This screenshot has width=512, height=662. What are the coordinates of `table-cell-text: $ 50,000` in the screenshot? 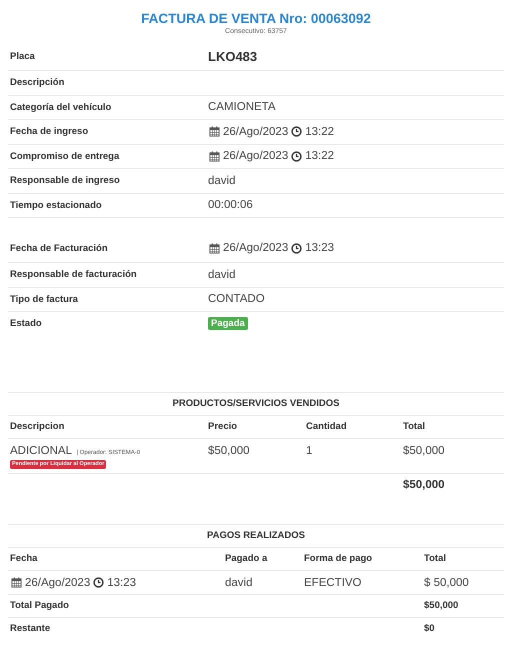 It's located at (447, 583).